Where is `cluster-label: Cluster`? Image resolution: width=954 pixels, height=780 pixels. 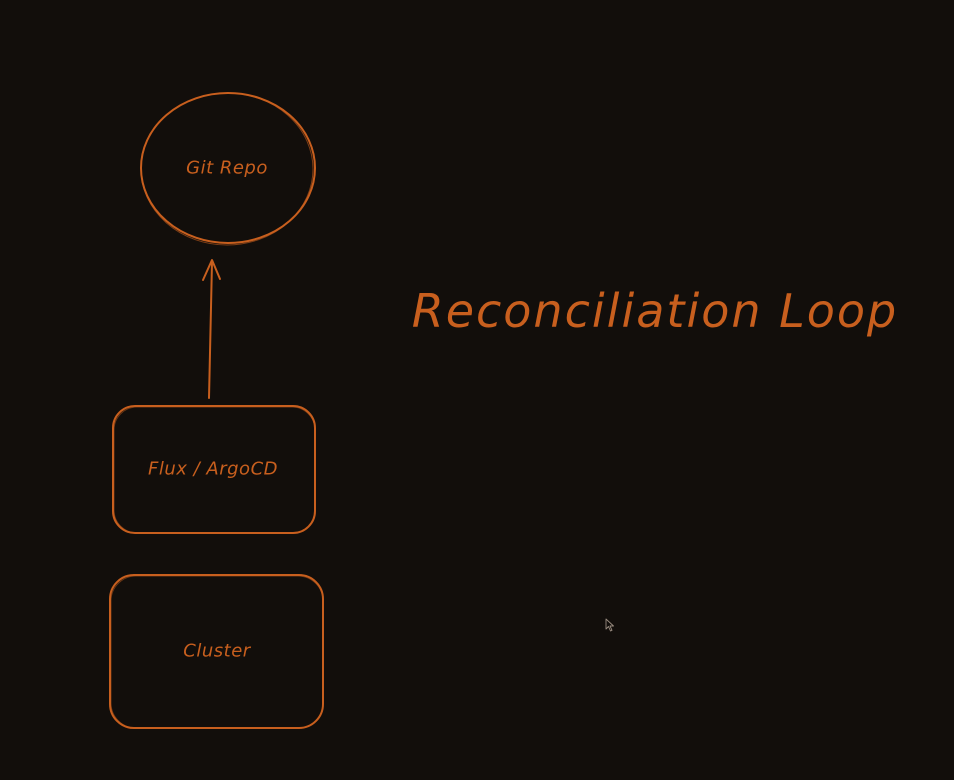 cluster-label: Cluster is located at coordinates (217, 651).